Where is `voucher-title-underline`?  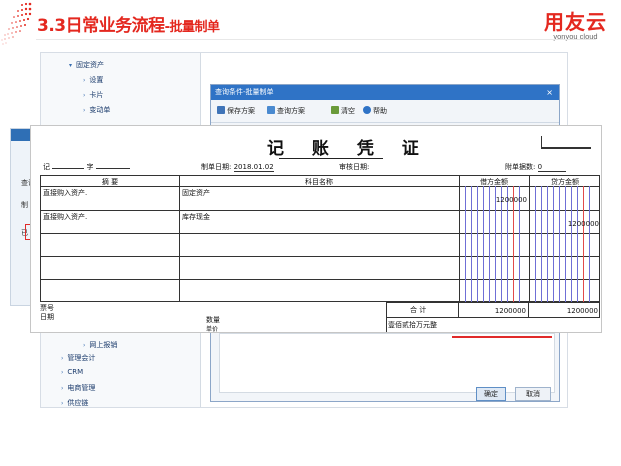 voucher-title-underline is located at coordinates (331, 158).